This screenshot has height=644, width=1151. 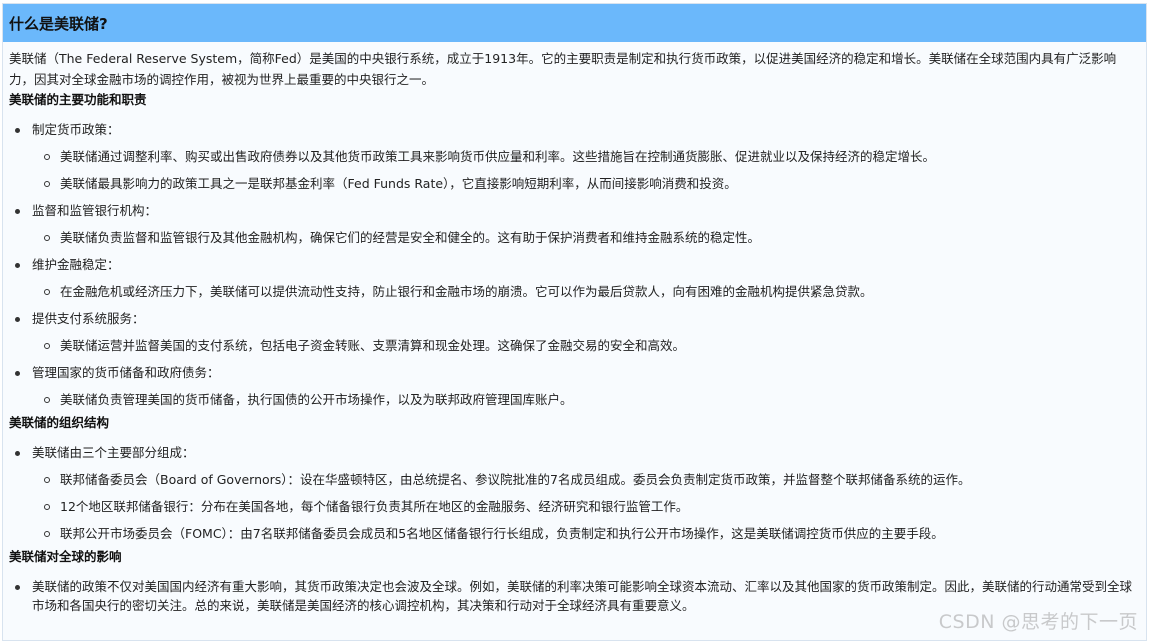 What do you see at coordinates (65, 556) in the screenshot?
I see `section-title-global-impact: 美联储对全球的影响` at bounding box center [65, 556].